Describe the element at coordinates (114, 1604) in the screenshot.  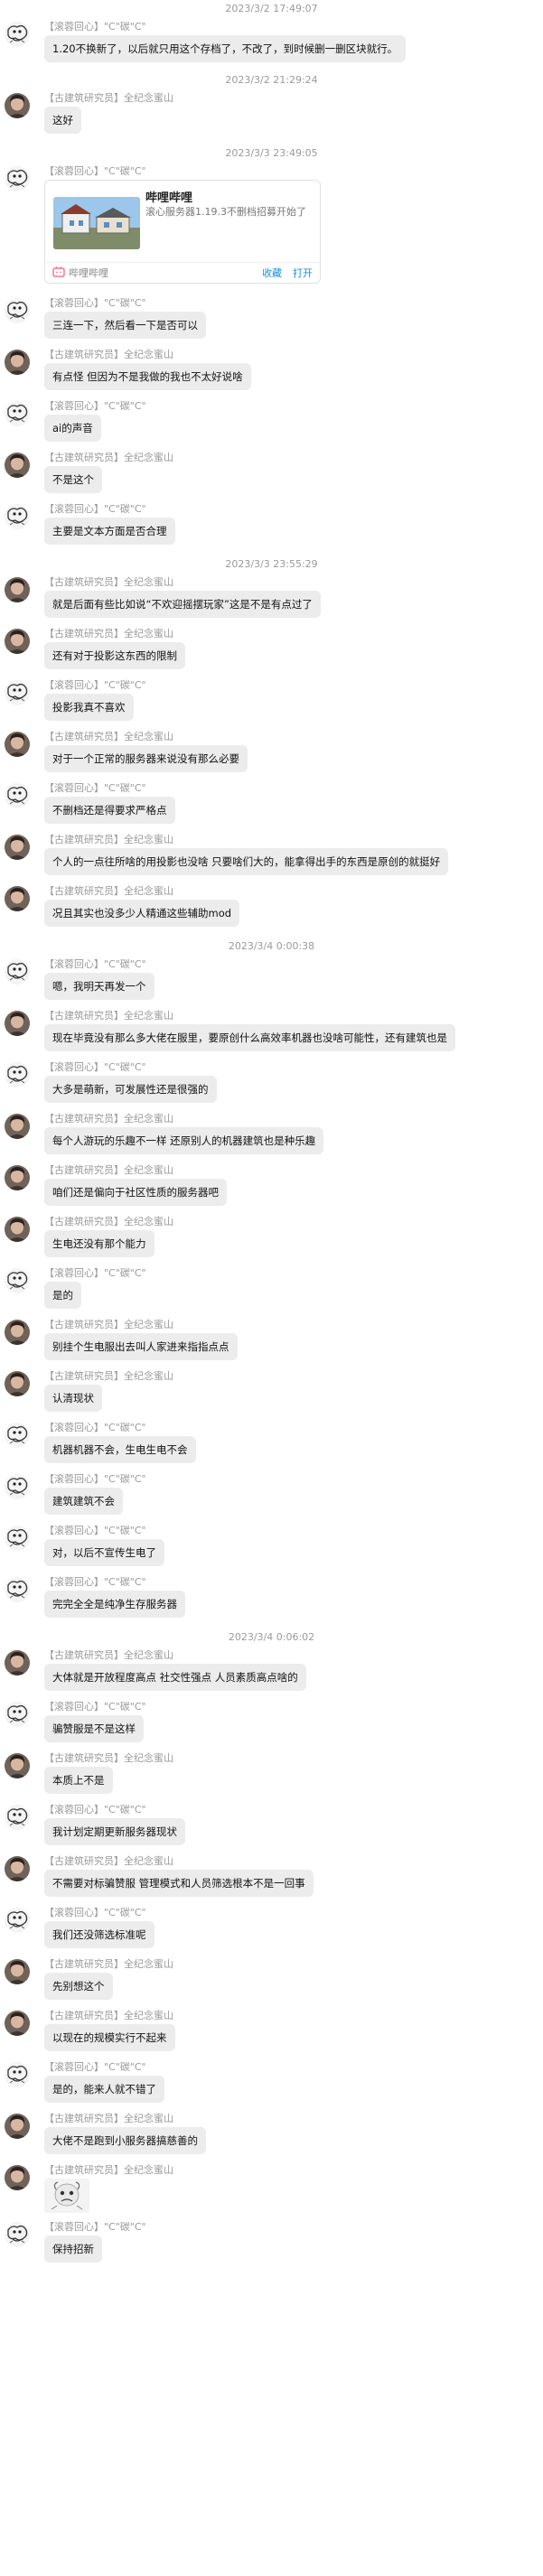
I see `message-bubble: 完完全全是纯净生存服务器` at that location.